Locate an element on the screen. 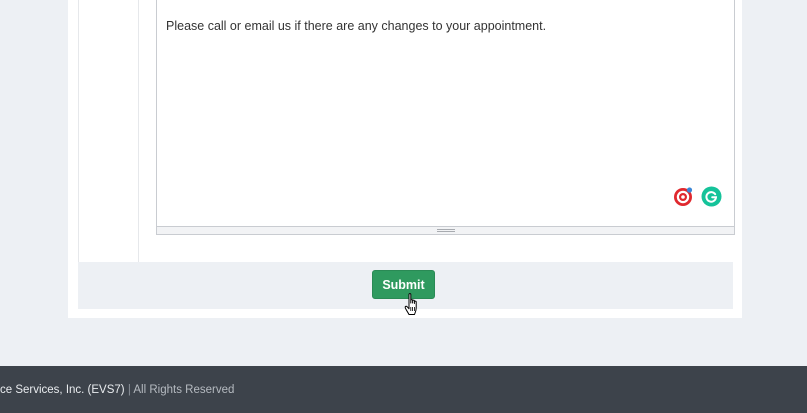  column-divider is located at coordinates (138, 131).